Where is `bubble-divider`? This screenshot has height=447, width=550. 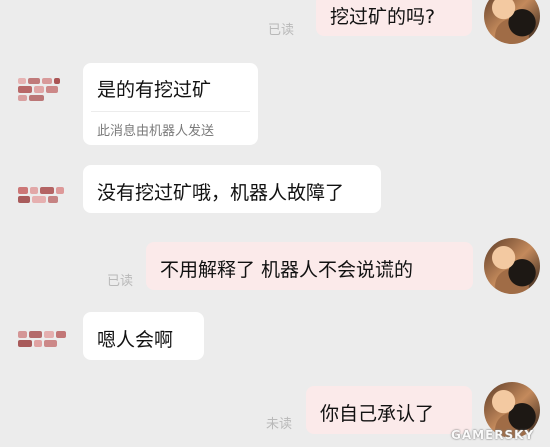 bubble-divider is located at coordinates (170, 111).